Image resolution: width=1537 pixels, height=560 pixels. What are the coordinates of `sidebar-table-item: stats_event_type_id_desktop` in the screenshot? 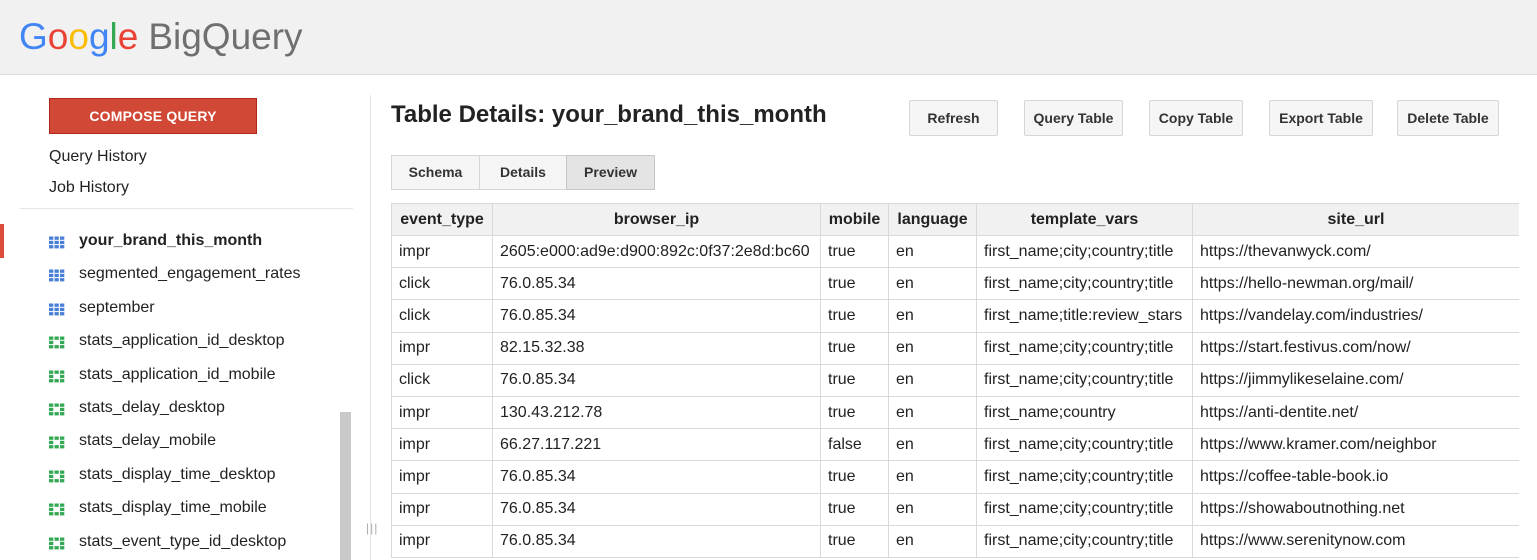 It's located at (170, 543).